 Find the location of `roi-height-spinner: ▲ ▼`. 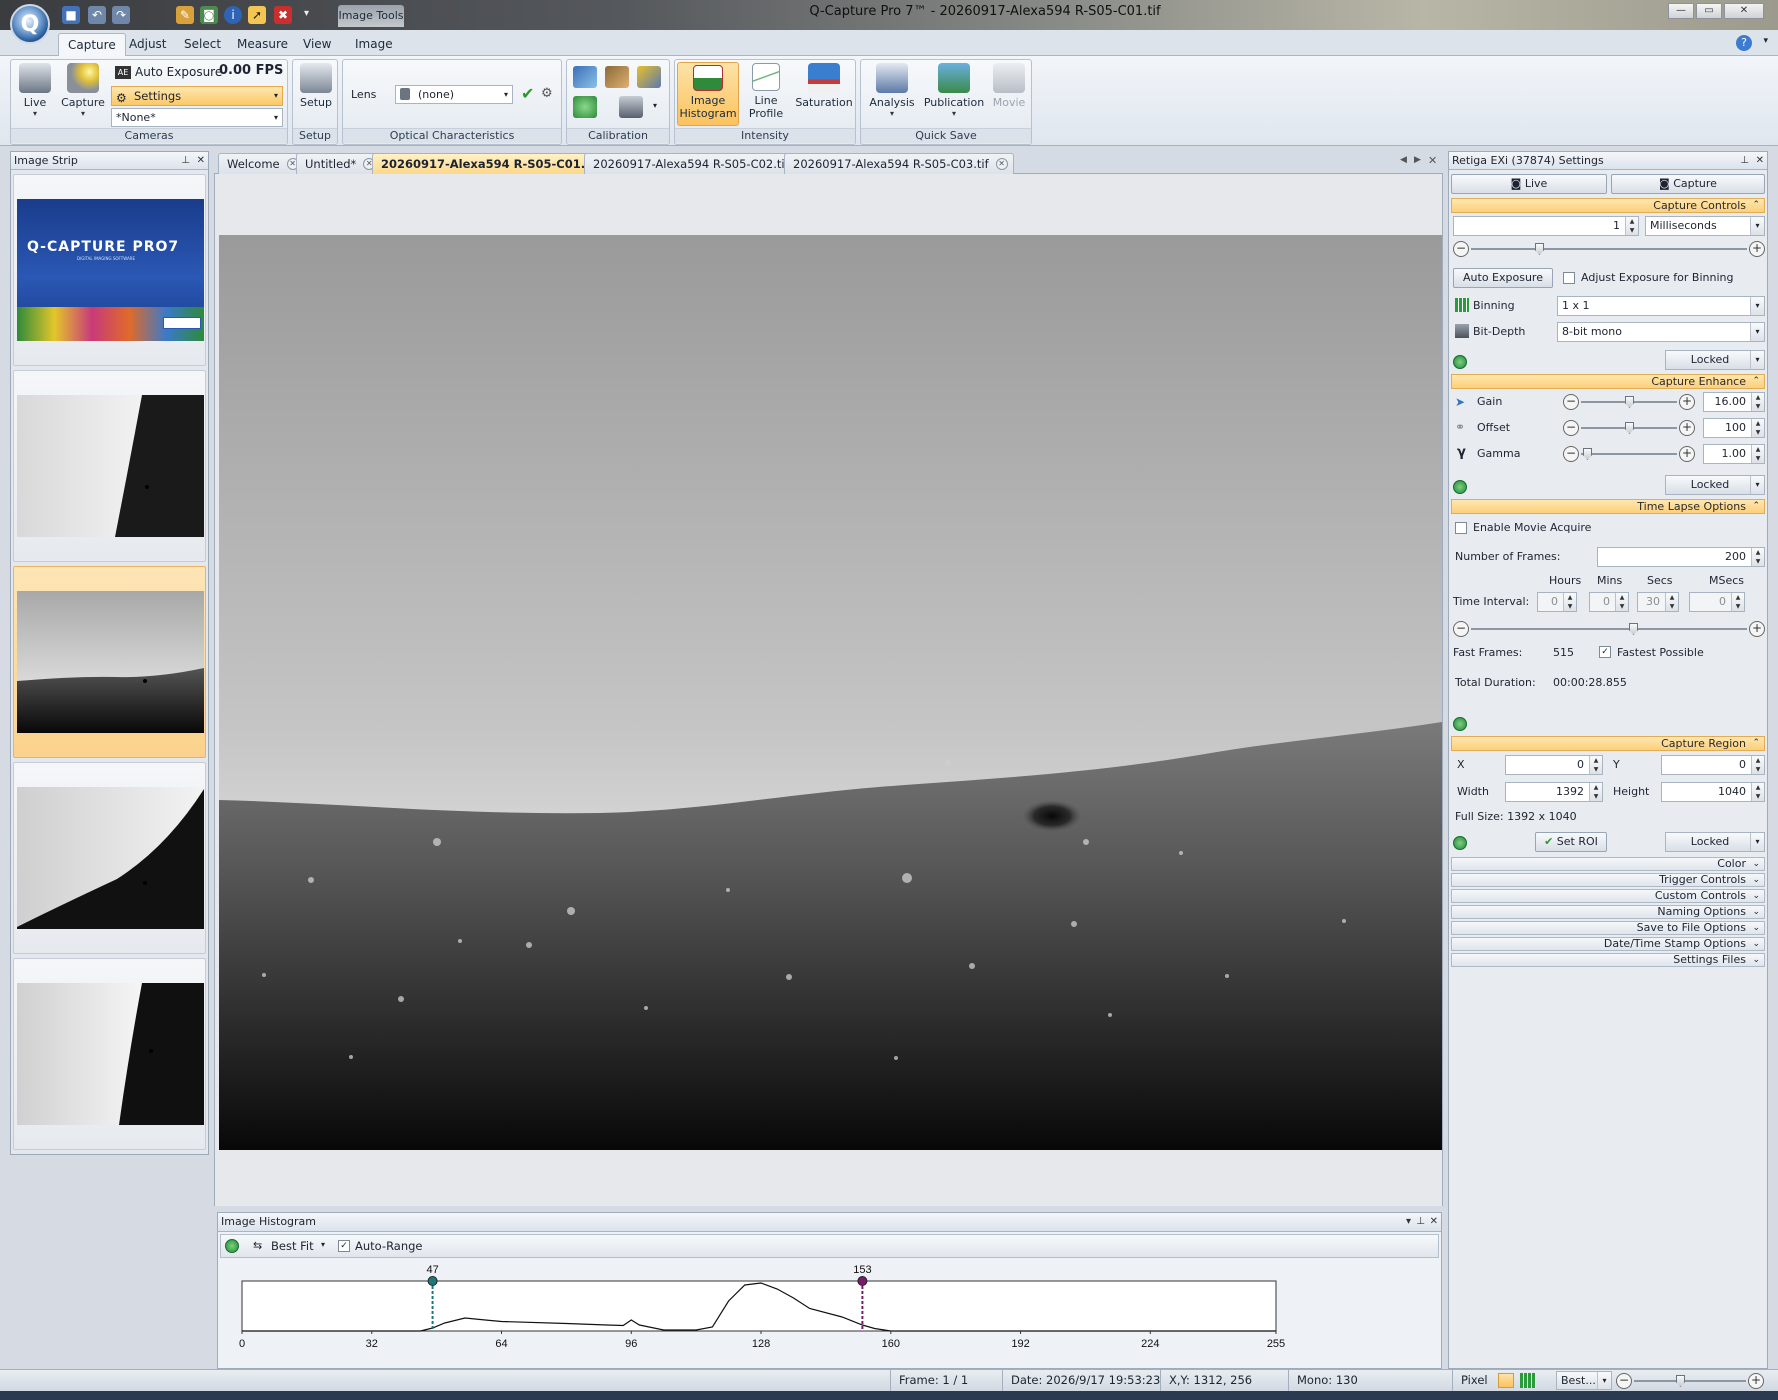

roi-height-spinner: ▲ ▼ is located at coordinates (1757, 792).